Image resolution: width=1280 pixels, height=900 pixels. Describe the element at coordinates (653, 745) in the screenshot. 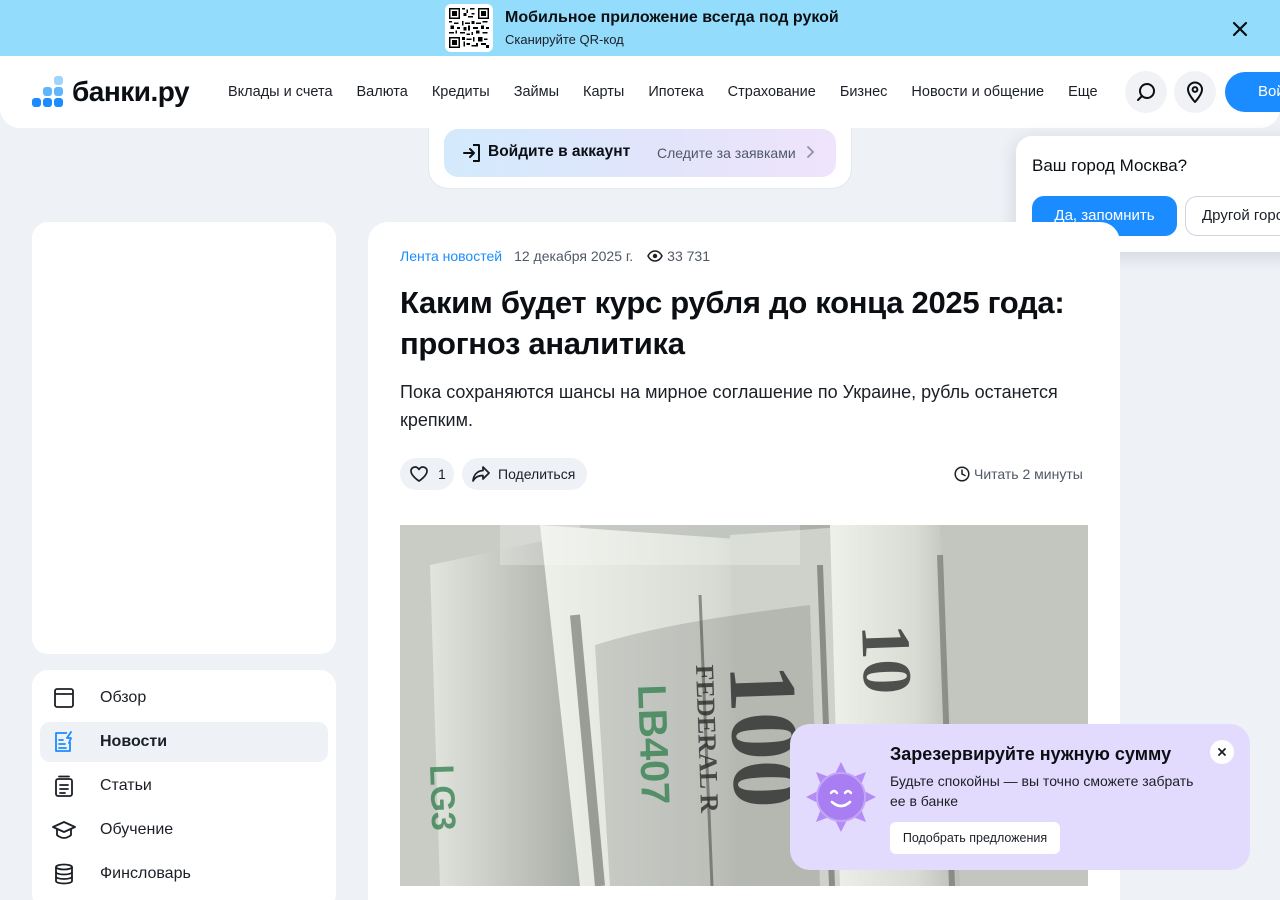

I see `svg-text: LB407` at that location.